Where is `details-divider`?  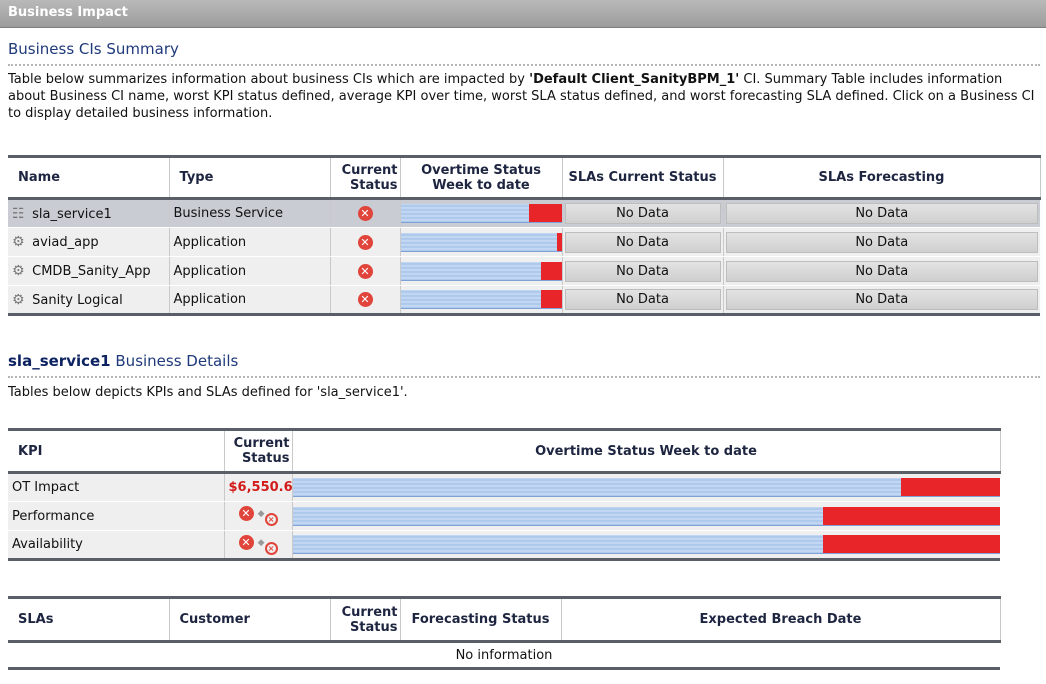
details-divider is located at coordinates (524, 377).